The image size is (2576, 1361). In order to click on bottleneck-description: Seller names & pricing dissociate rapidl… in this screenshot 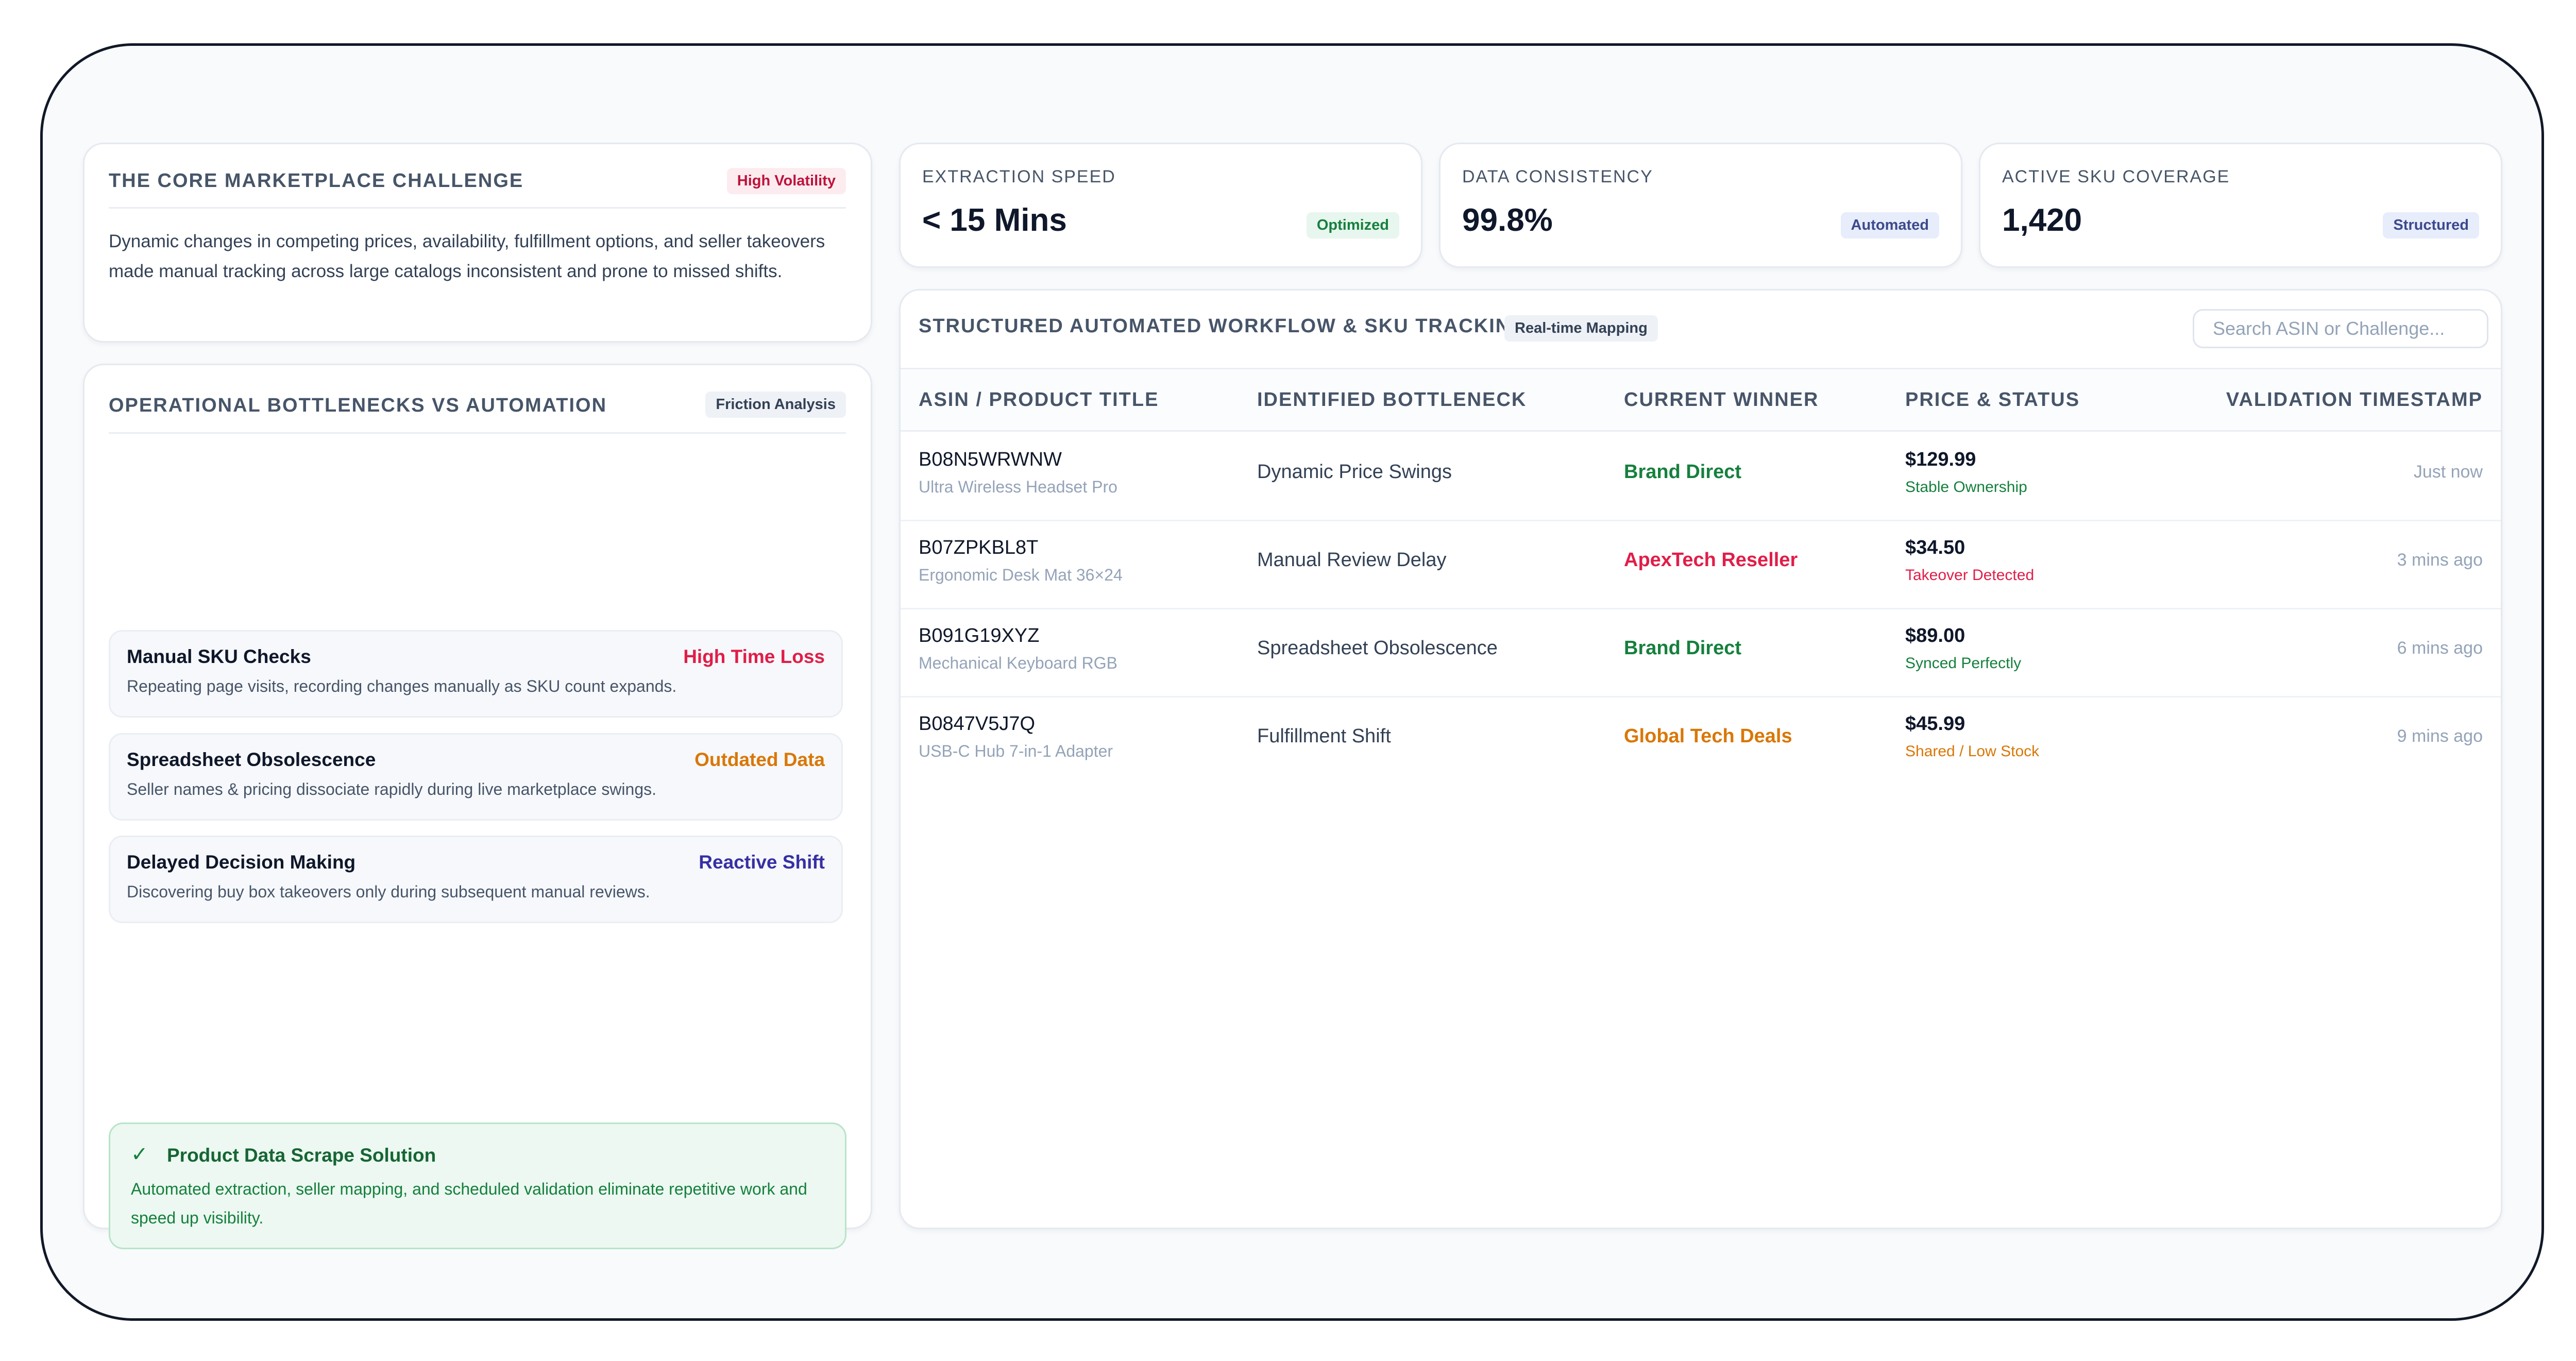, I will do `click(392, 789)`.